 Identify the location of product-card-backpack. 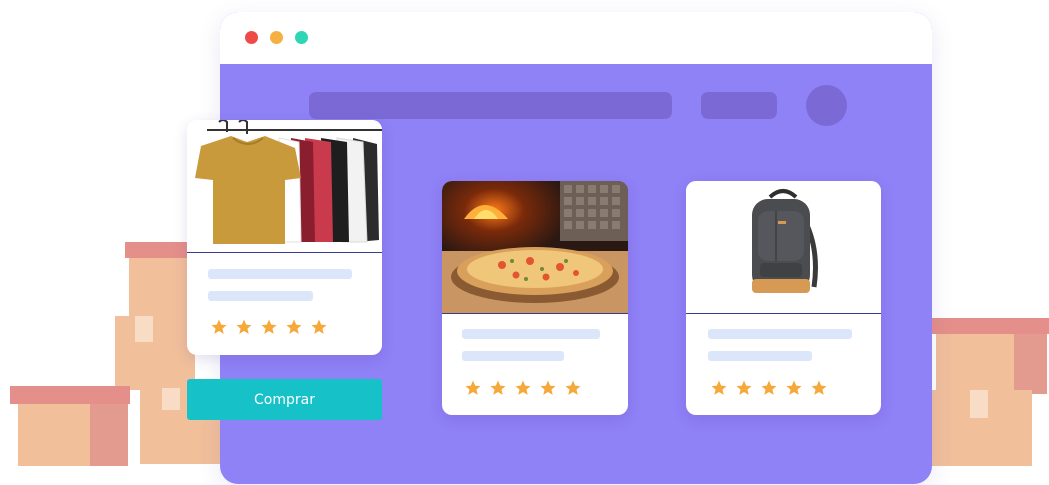
(783, 298).